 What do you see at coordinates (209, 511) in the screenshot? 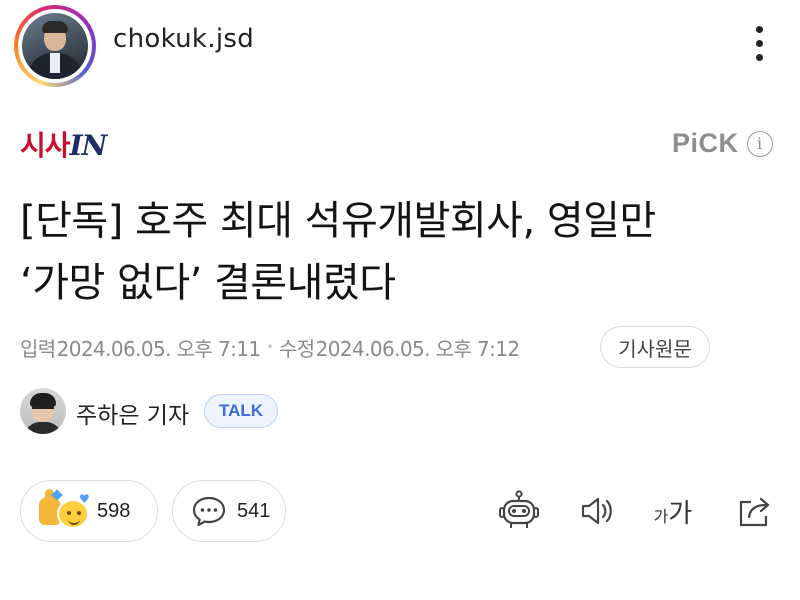
I see `comment-icon` at bounding box center [209, 511].